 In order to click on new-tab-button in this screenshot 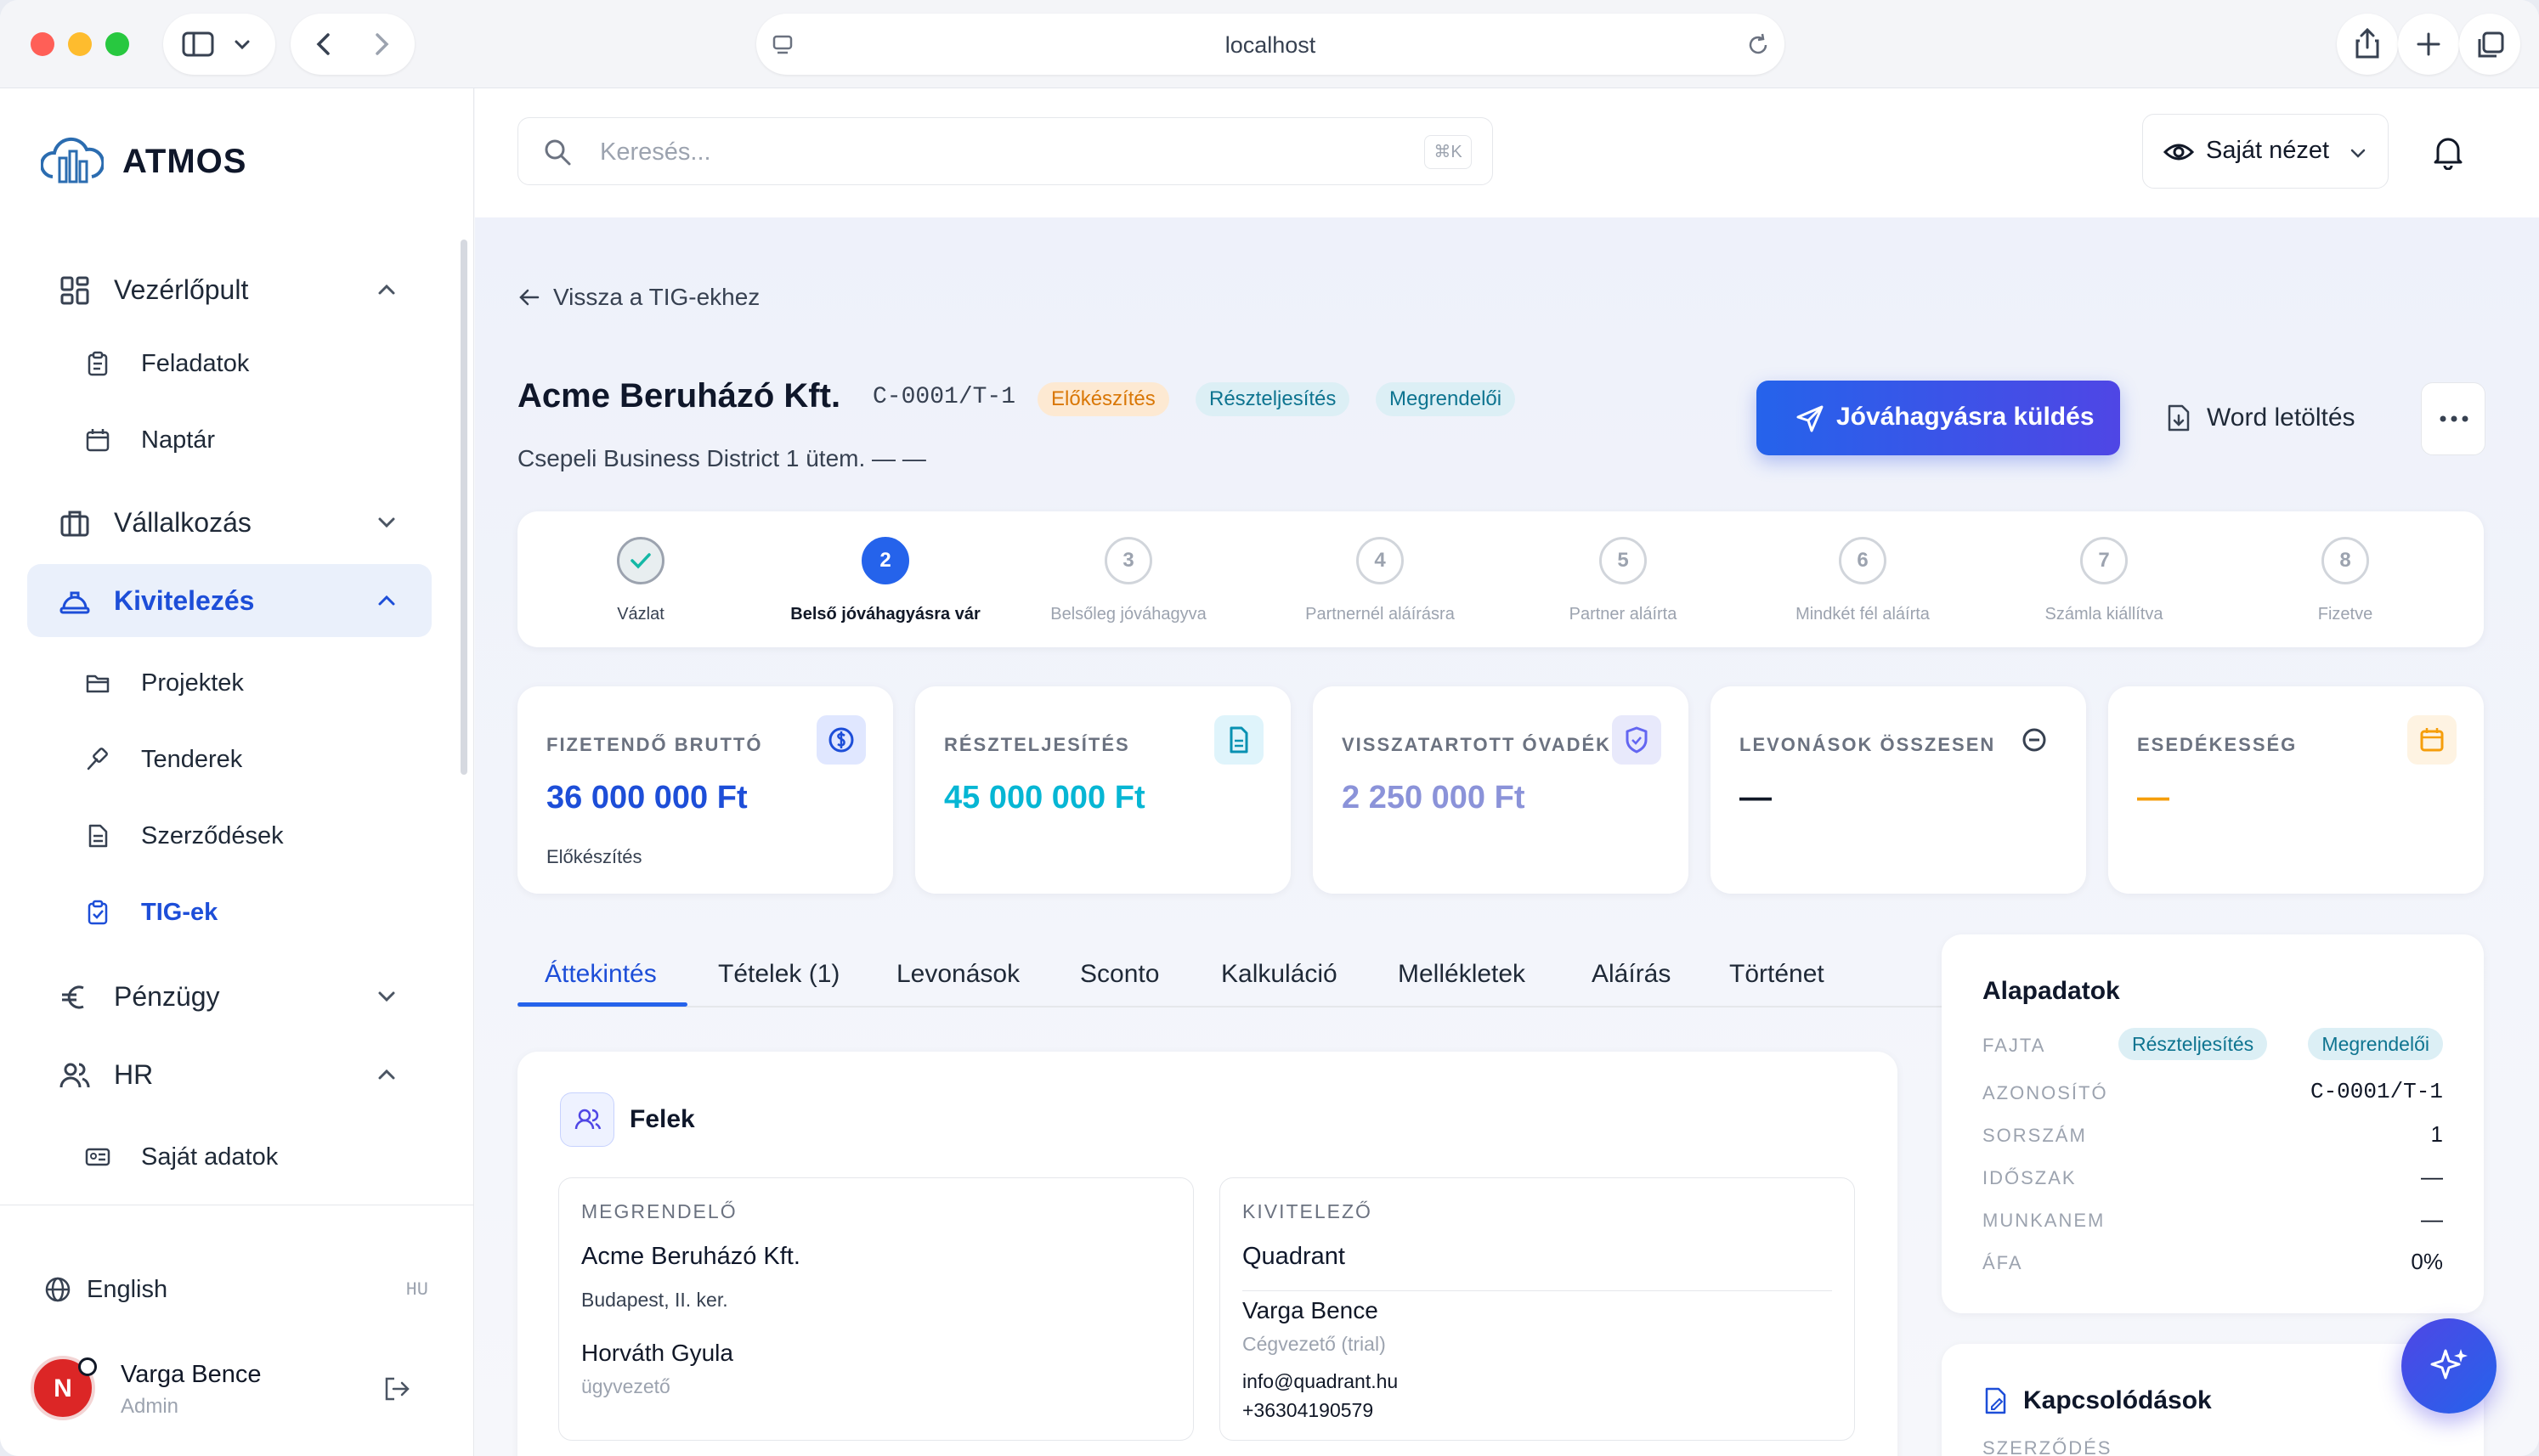, I will do `click(2429, 44)`.